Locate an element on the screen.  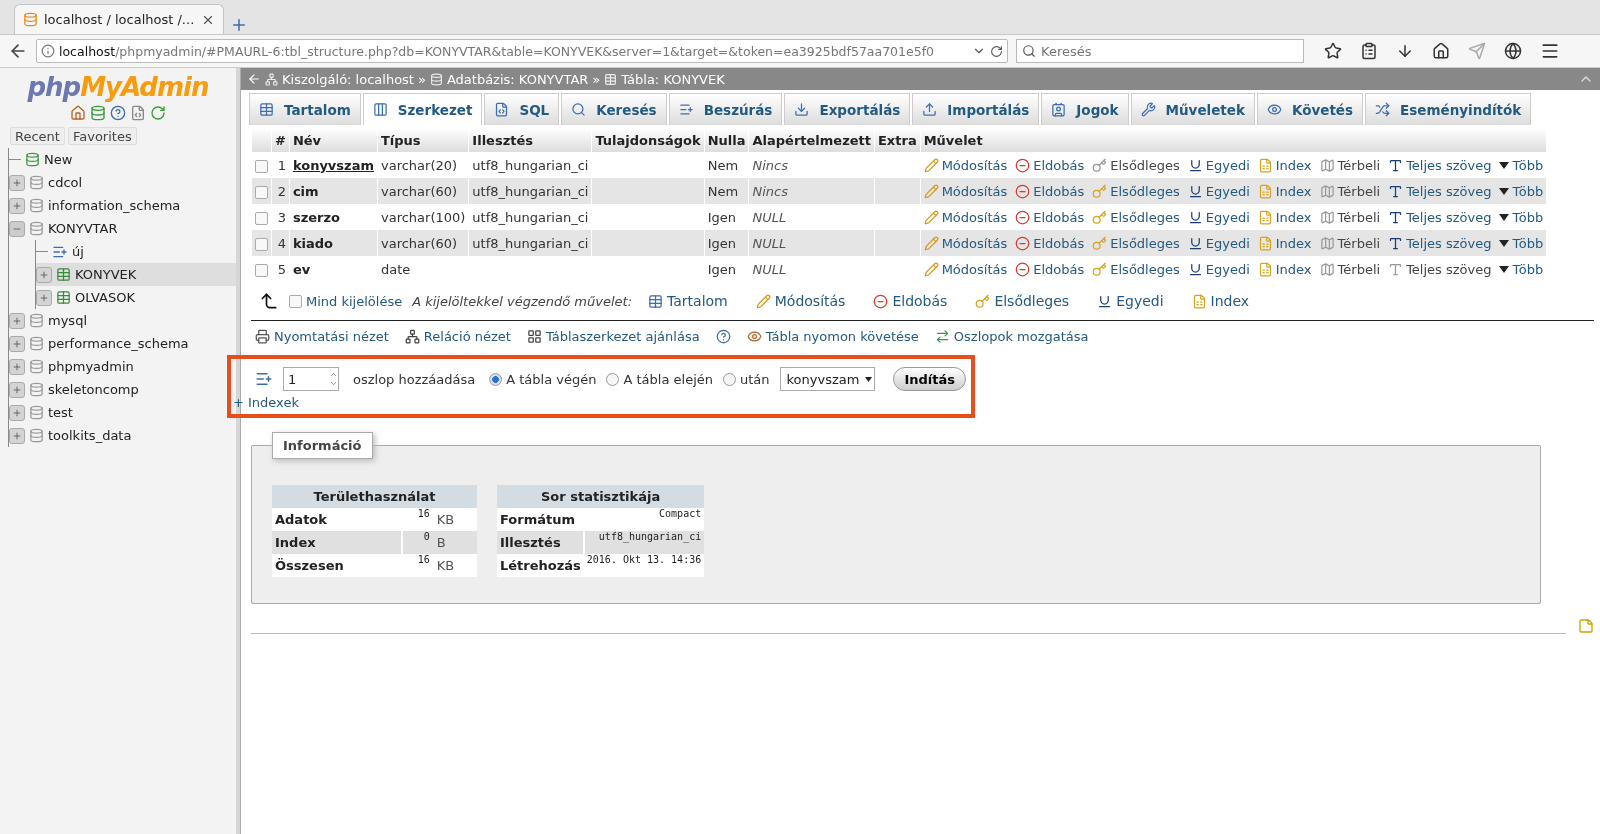
help-link is located at coordinates (723, 336).